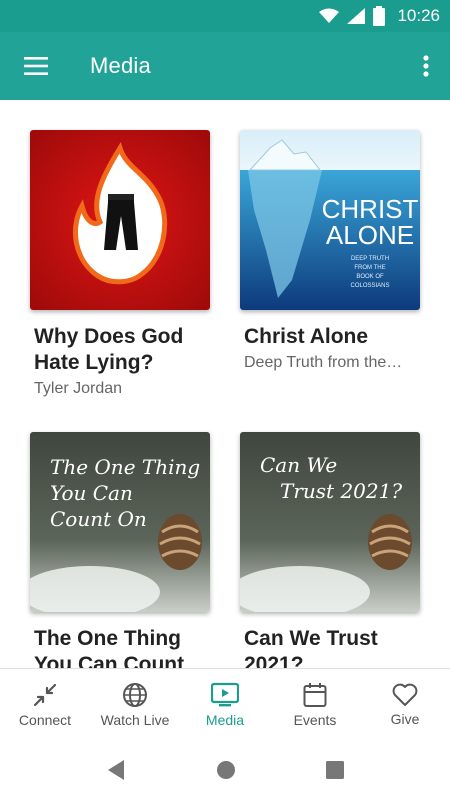  I want to click on battery-icon, so click(379, 16).